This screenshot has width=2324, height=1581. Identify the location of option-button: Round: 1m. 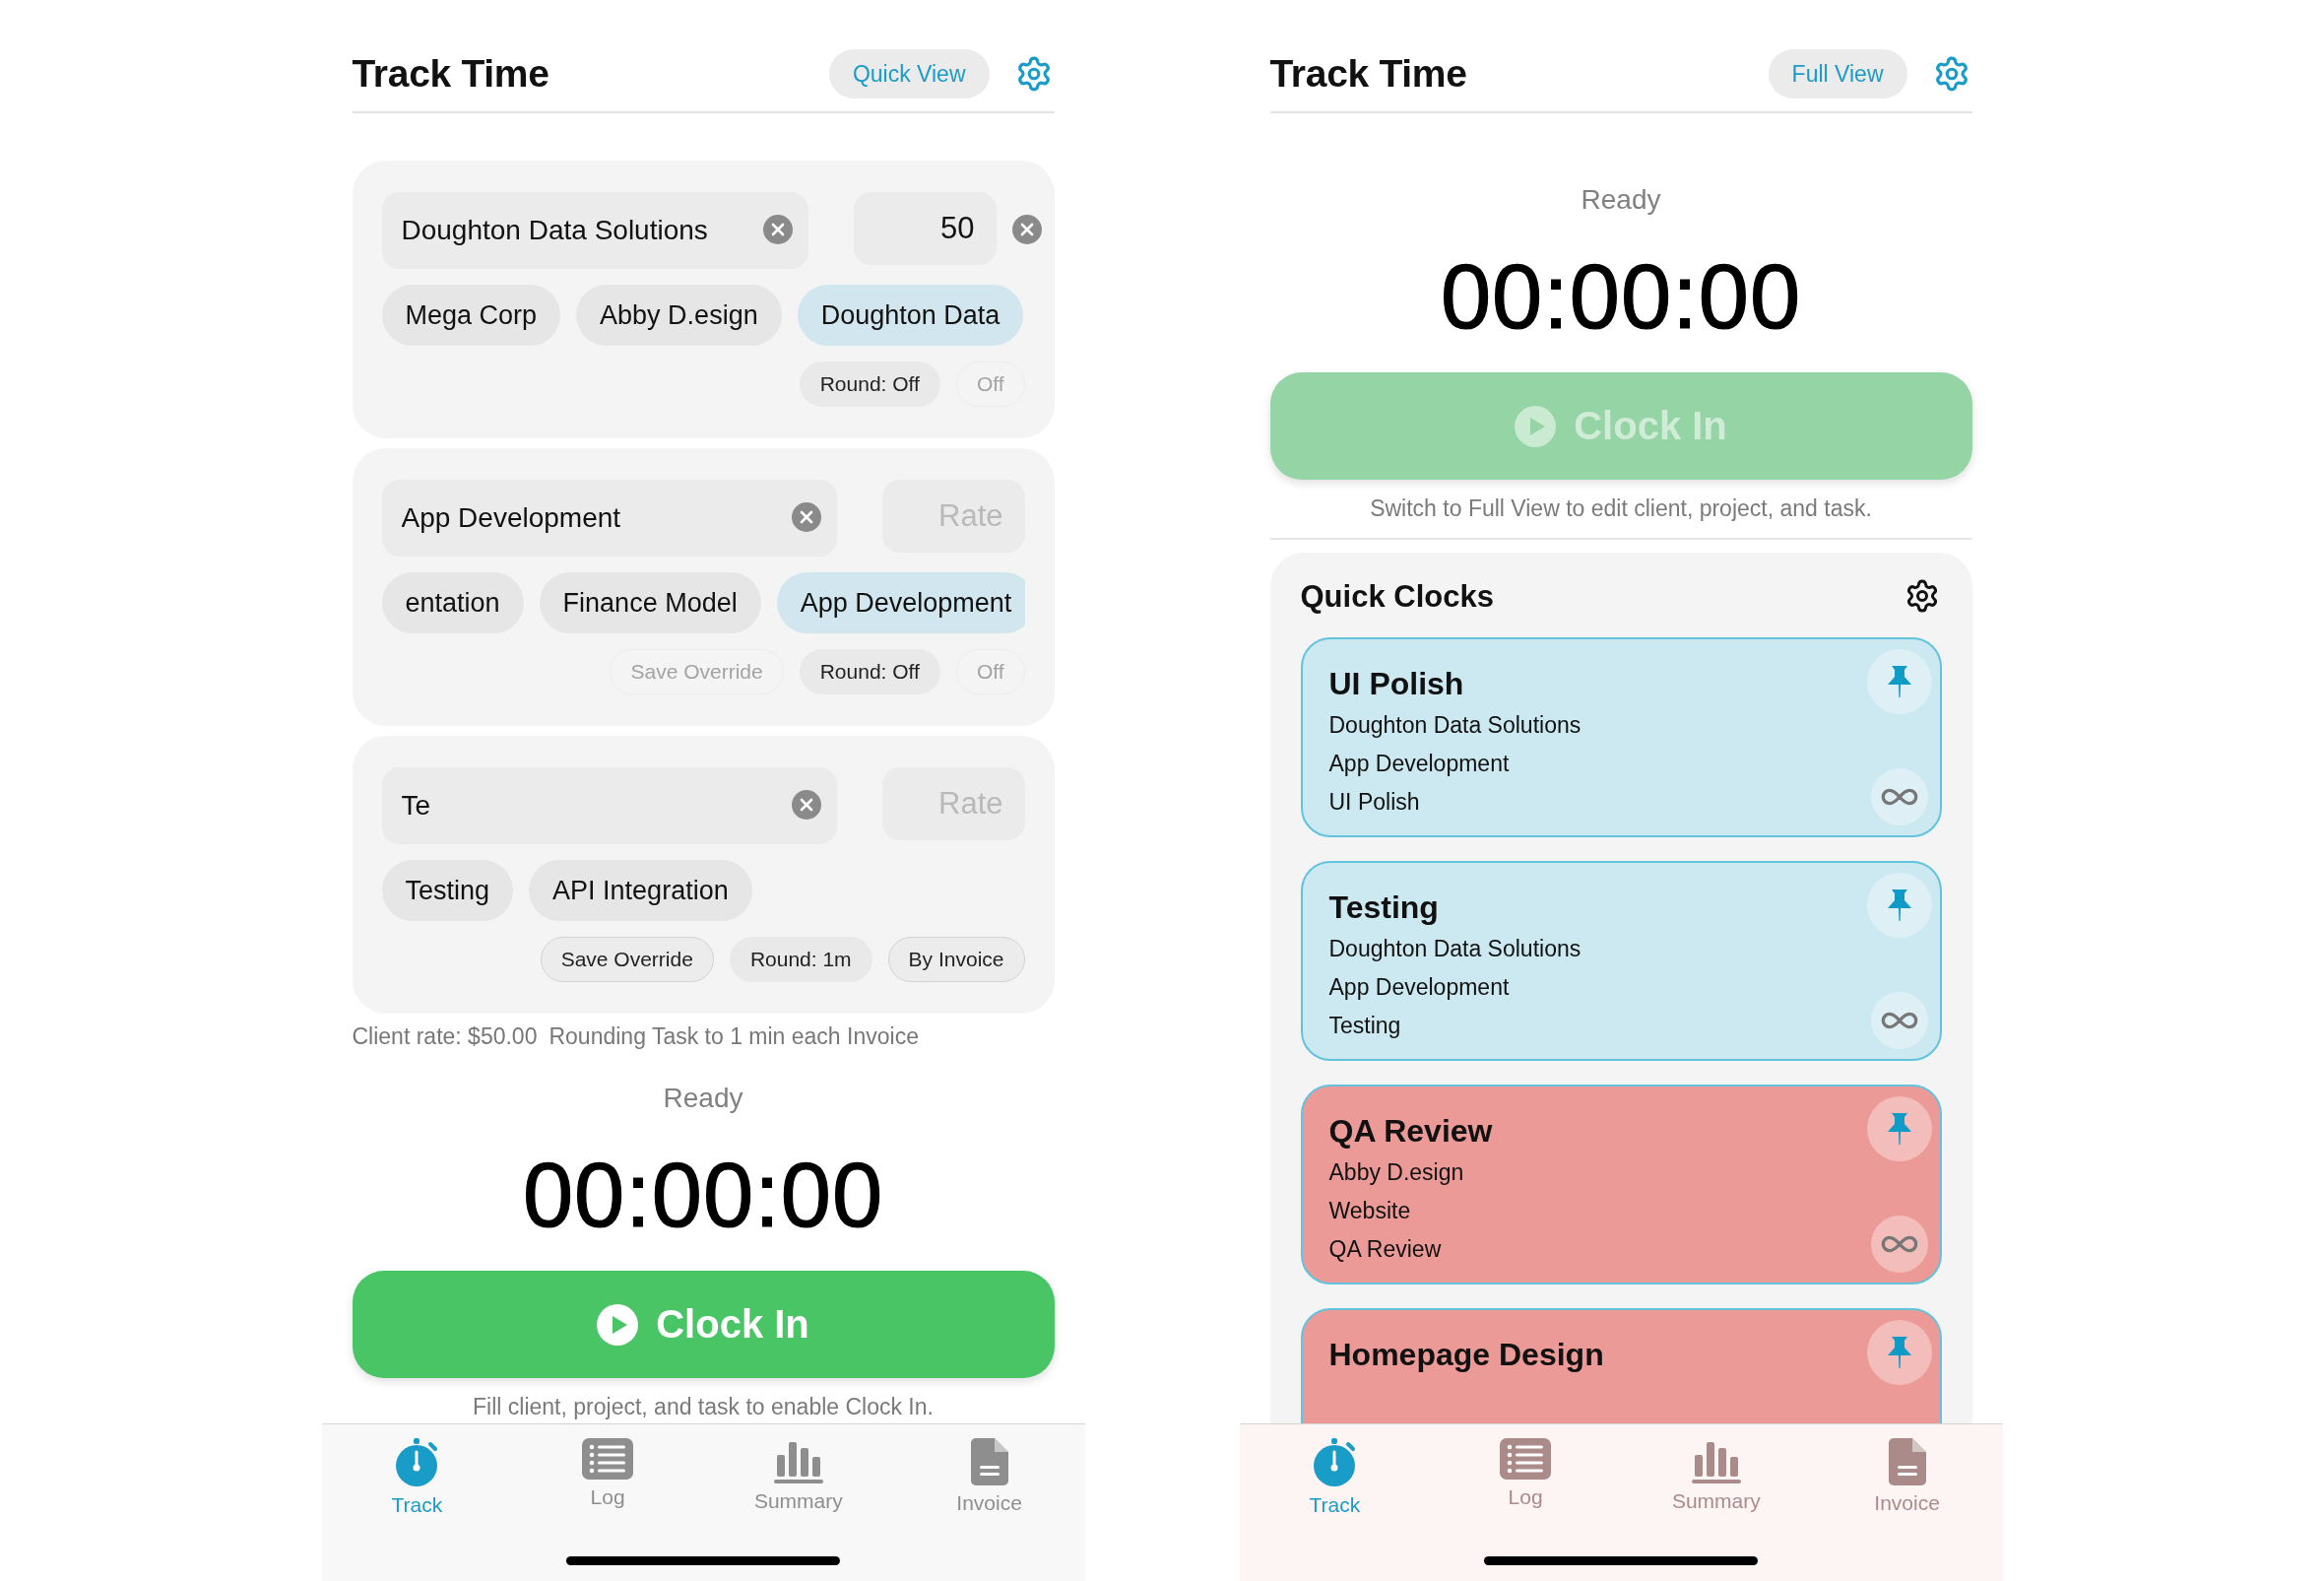
(801, 959).